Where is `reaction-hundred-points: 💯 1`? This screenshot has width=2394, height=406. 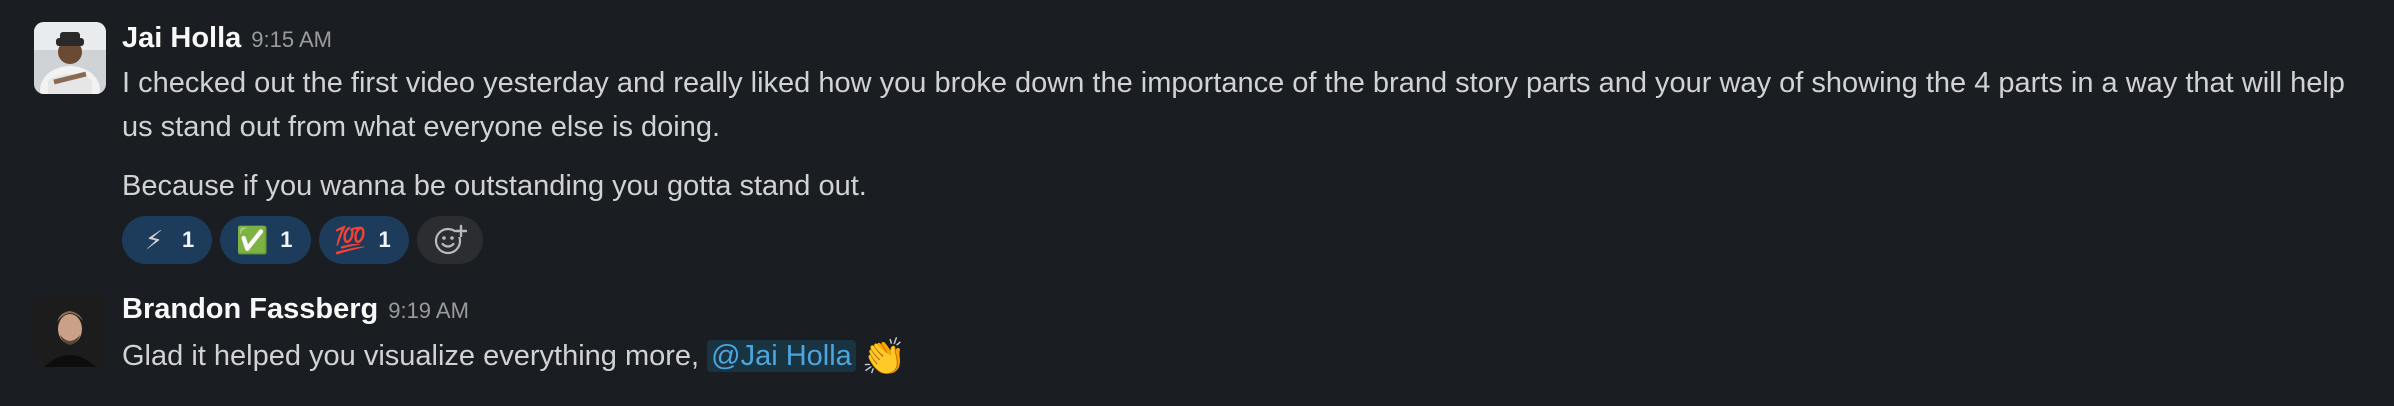 reaction-hundred-points: 💯 1 is located at coordinates (363, 240).